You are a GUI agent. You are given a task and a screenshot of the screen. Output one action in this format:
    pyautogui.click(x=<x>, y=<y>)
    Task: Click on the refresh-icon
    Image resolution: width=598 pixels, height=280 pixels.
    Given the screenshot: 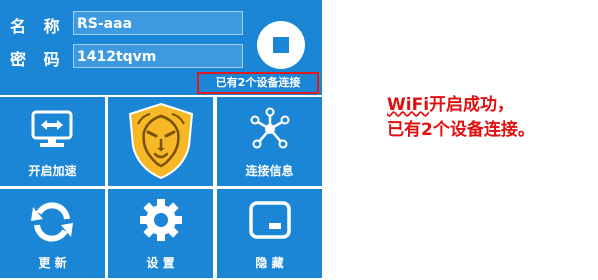 What is the action you would take?
    pyautogui.click(x=52, y=222)
    